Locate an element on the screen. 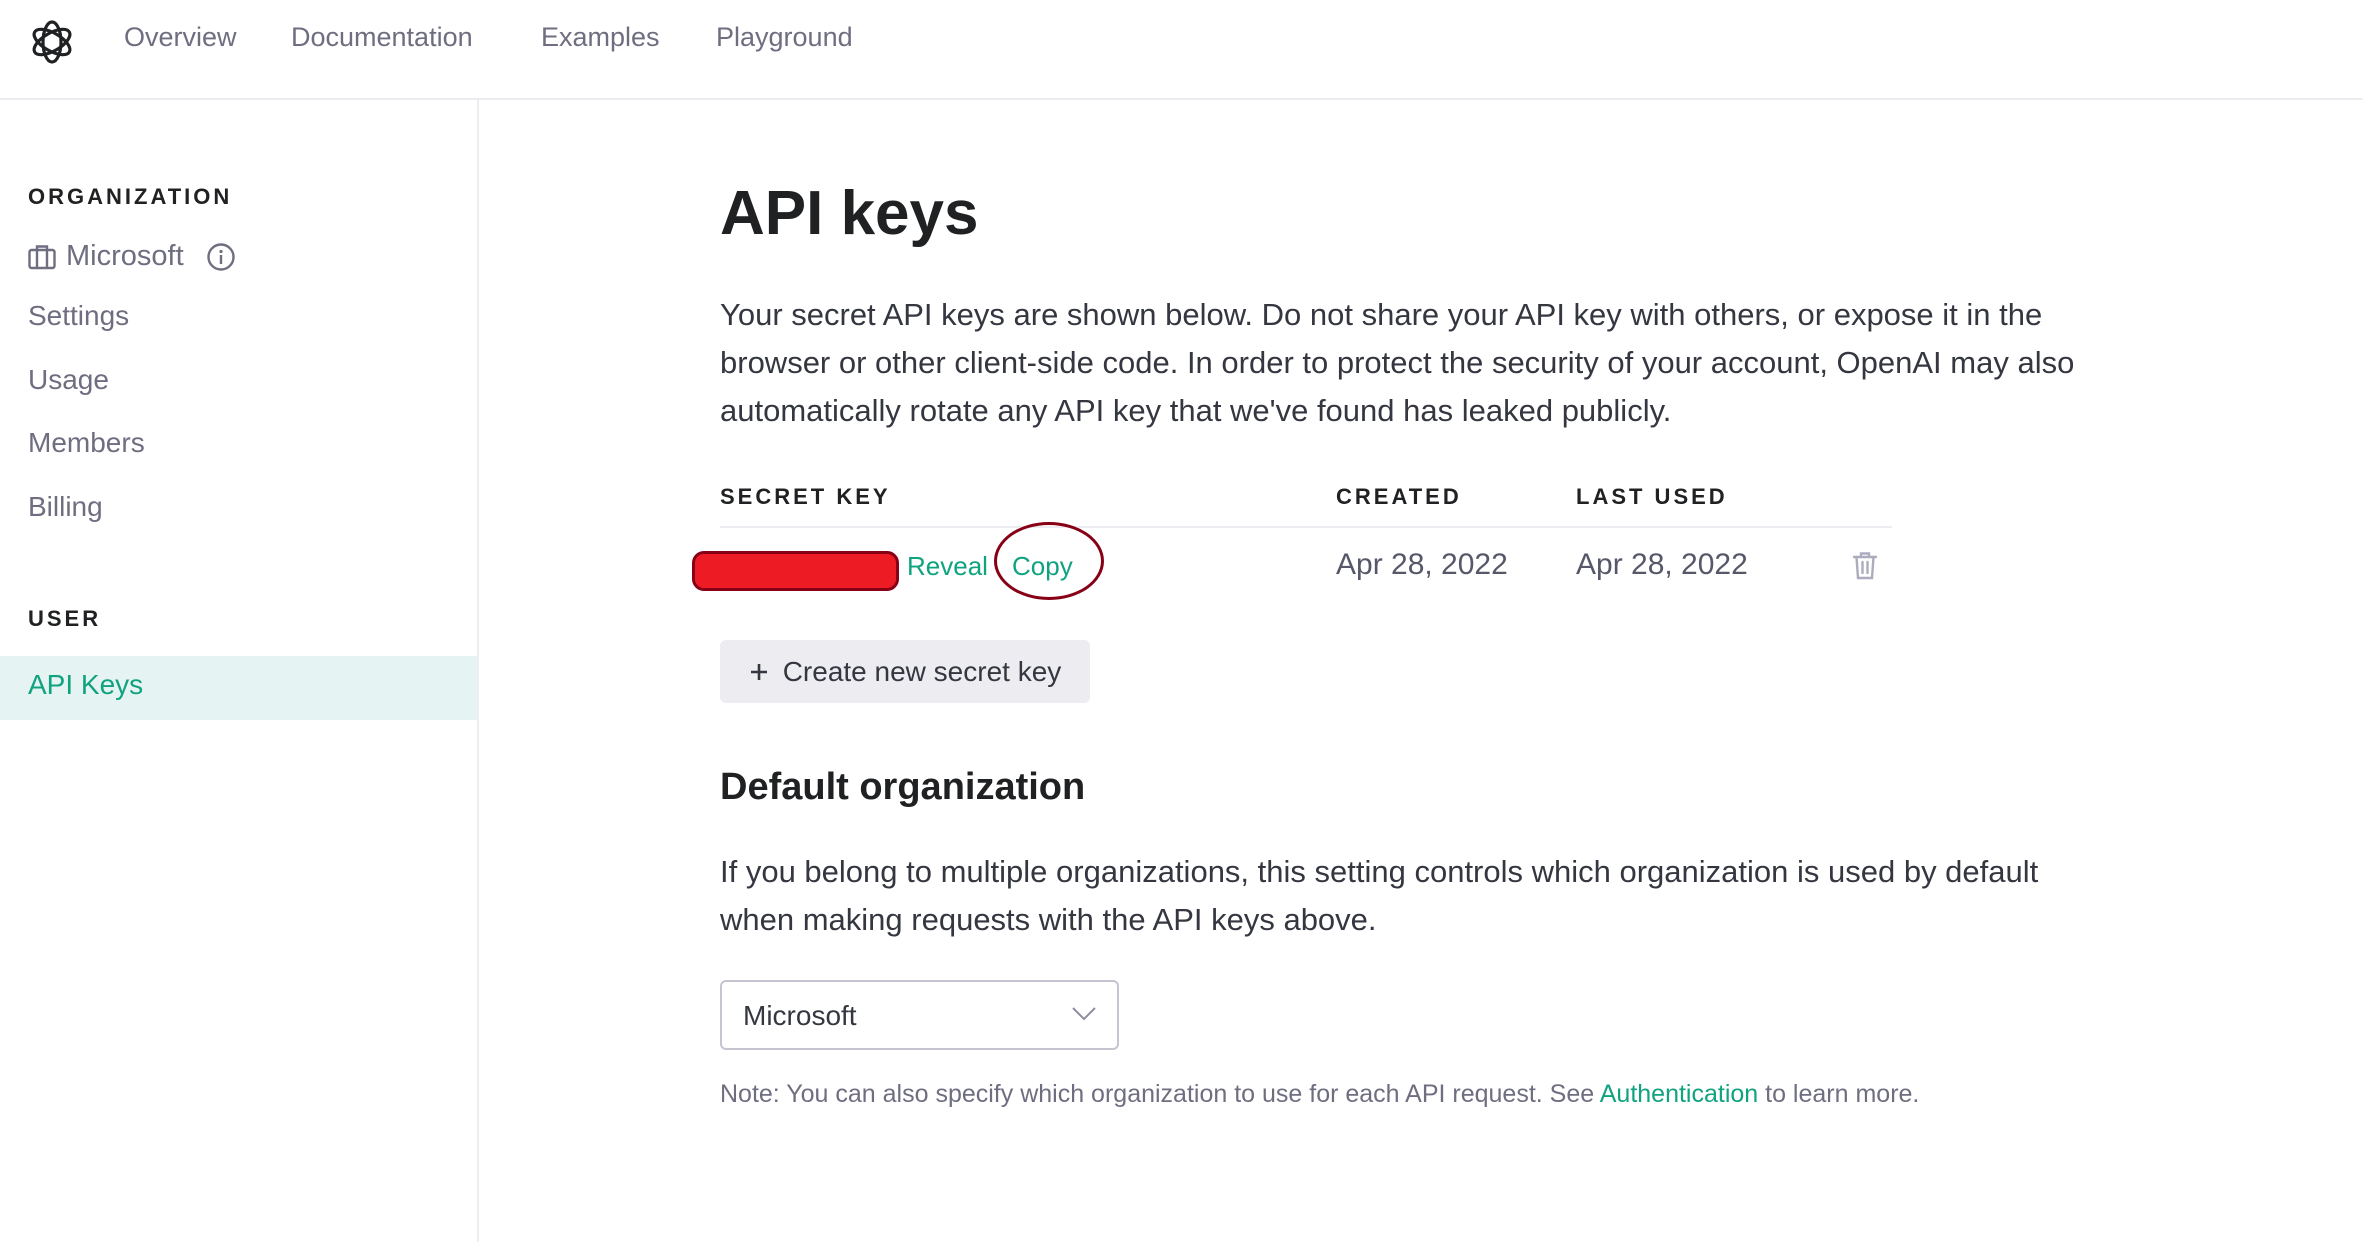 The height and width of the screenshot is (1242, 2363). last-used-date: Apr 28, 2022 is located at coordinates (1662, 564).